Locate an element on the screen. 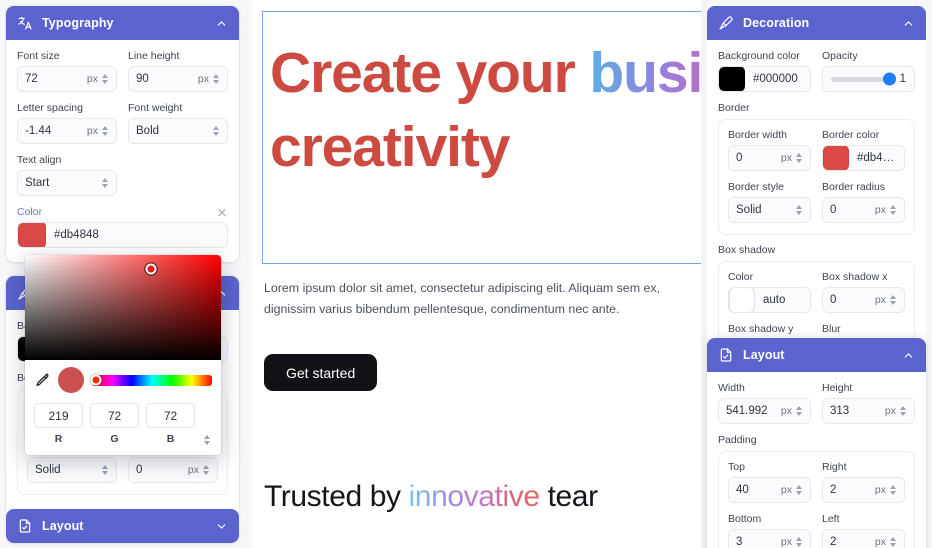 This screenshot has width=932, height=548. background-color-field: Background color #000000 is located at coordinates (764, 71).